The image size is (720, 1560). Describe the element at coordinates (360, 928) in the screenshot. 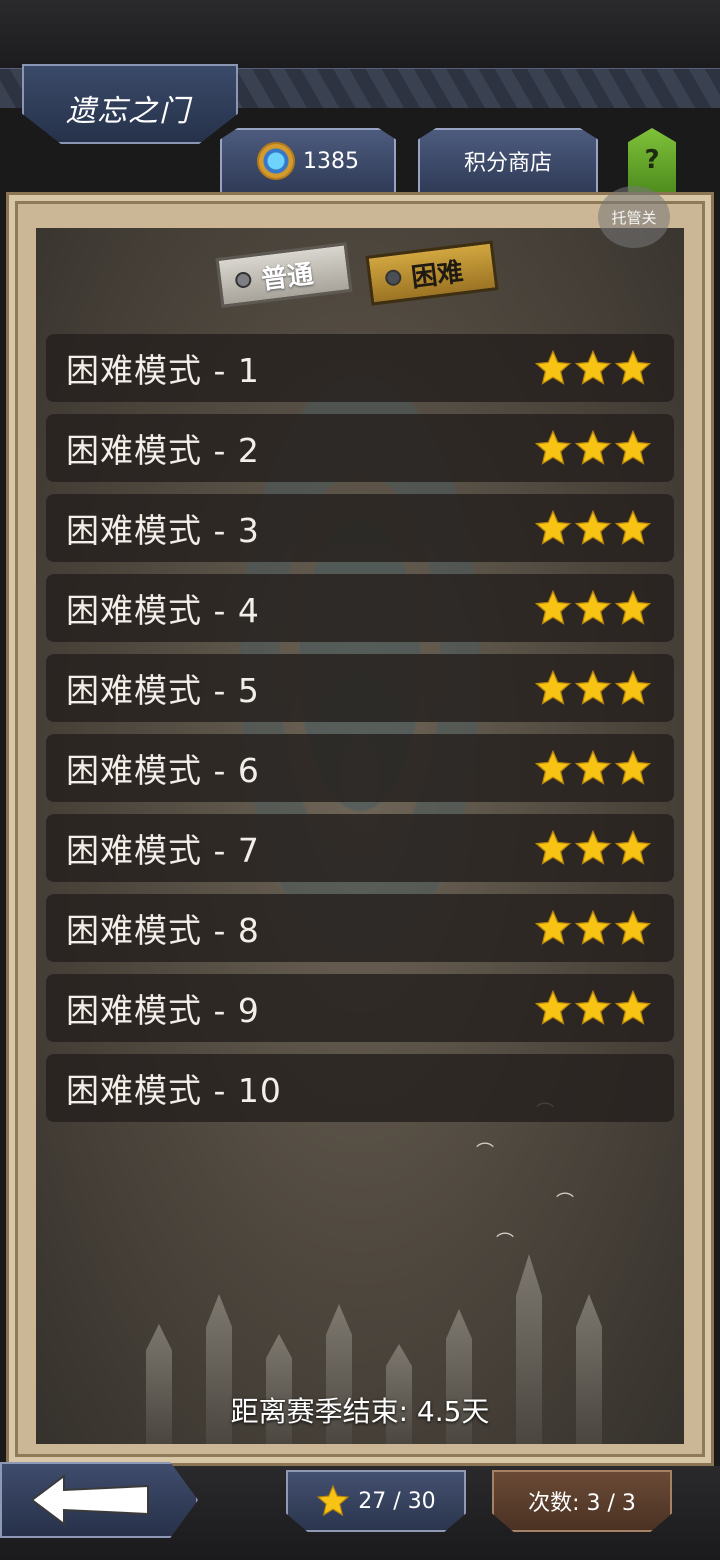

I see `level-row: 困难模式 - 8` at that location.